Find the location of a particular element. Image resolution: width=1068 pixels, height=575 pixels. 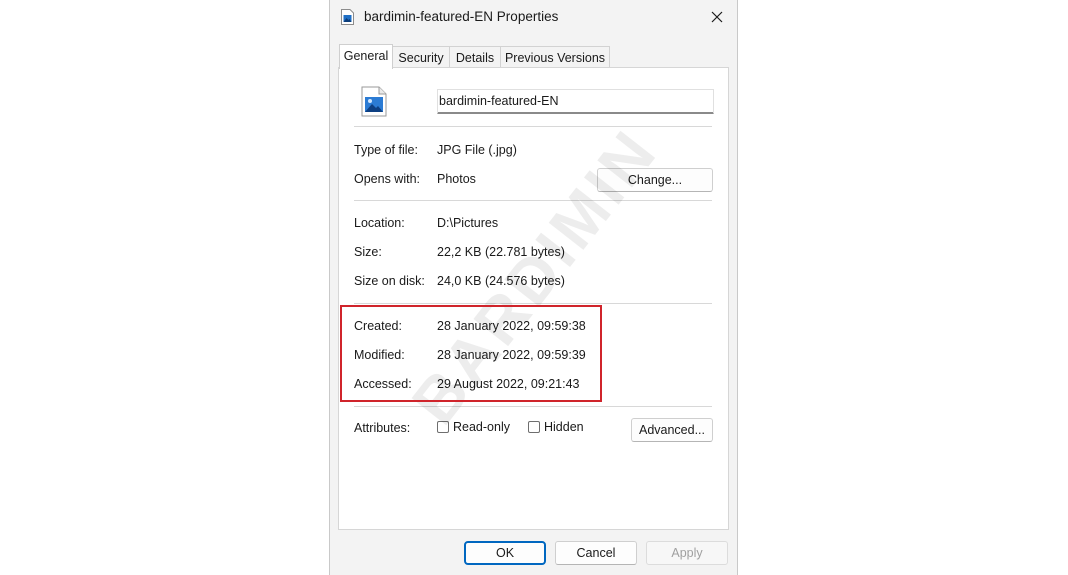

location-value: D:\Pictures is located at coordinates (468, 223).